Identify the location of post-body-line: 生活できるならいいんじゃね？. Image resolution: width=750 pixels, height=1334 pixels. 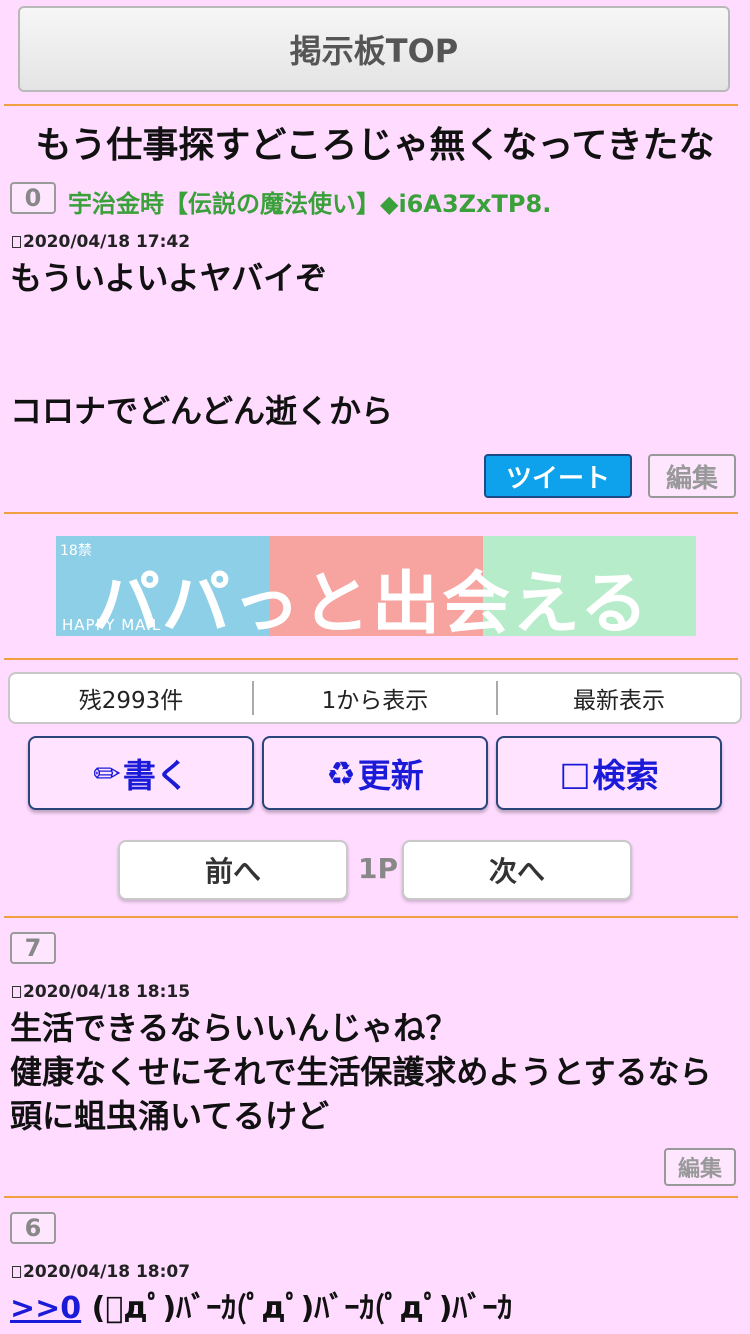
(234, 1028).